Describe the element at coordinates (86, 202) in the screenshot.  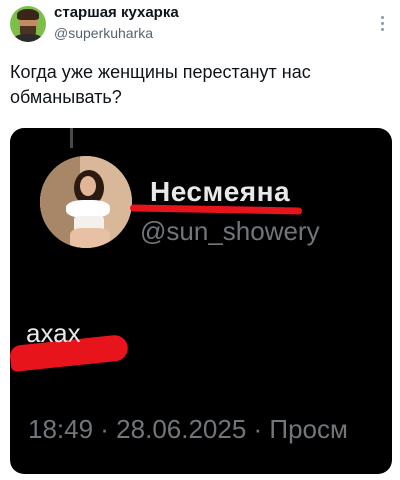
I see `quoted-avatar` at that location.